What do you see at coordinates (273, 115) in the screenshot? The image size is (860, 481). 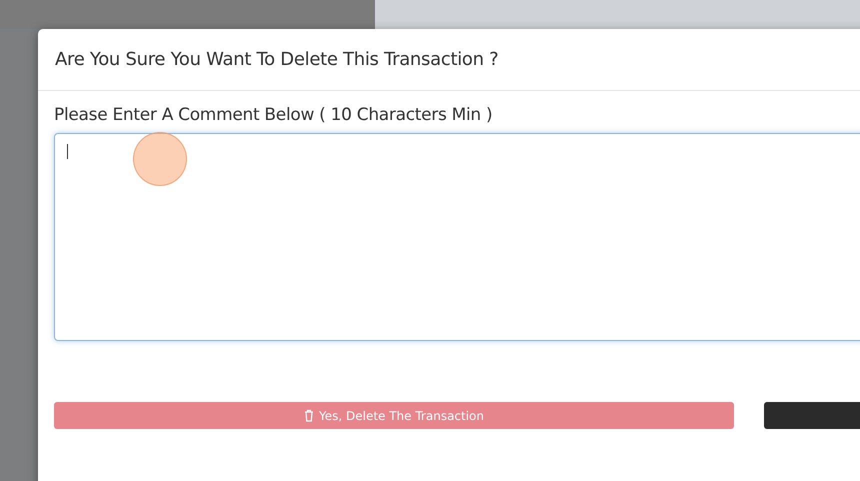 I see `comment-label: Please Enter A Comment Below ( 10 Characters Min )` at bounding box center [273, 115].